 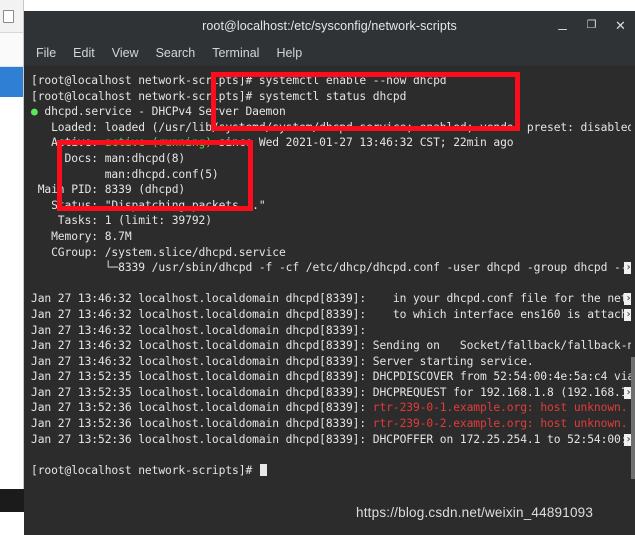 What do you see at coordinates (235, 53) in the screenshot?
I see `menu-item-terminal: Terminal` at bounding box center [235, 53].